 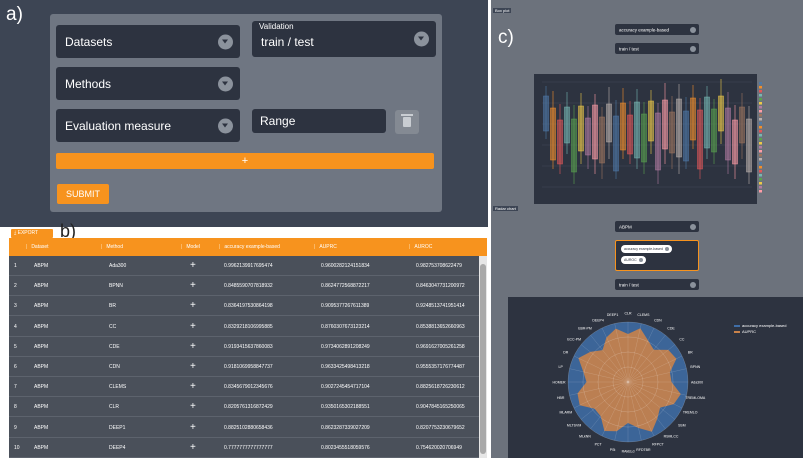 I want to click on radar-axis-label: Ada300, so click(x=697, y=383).